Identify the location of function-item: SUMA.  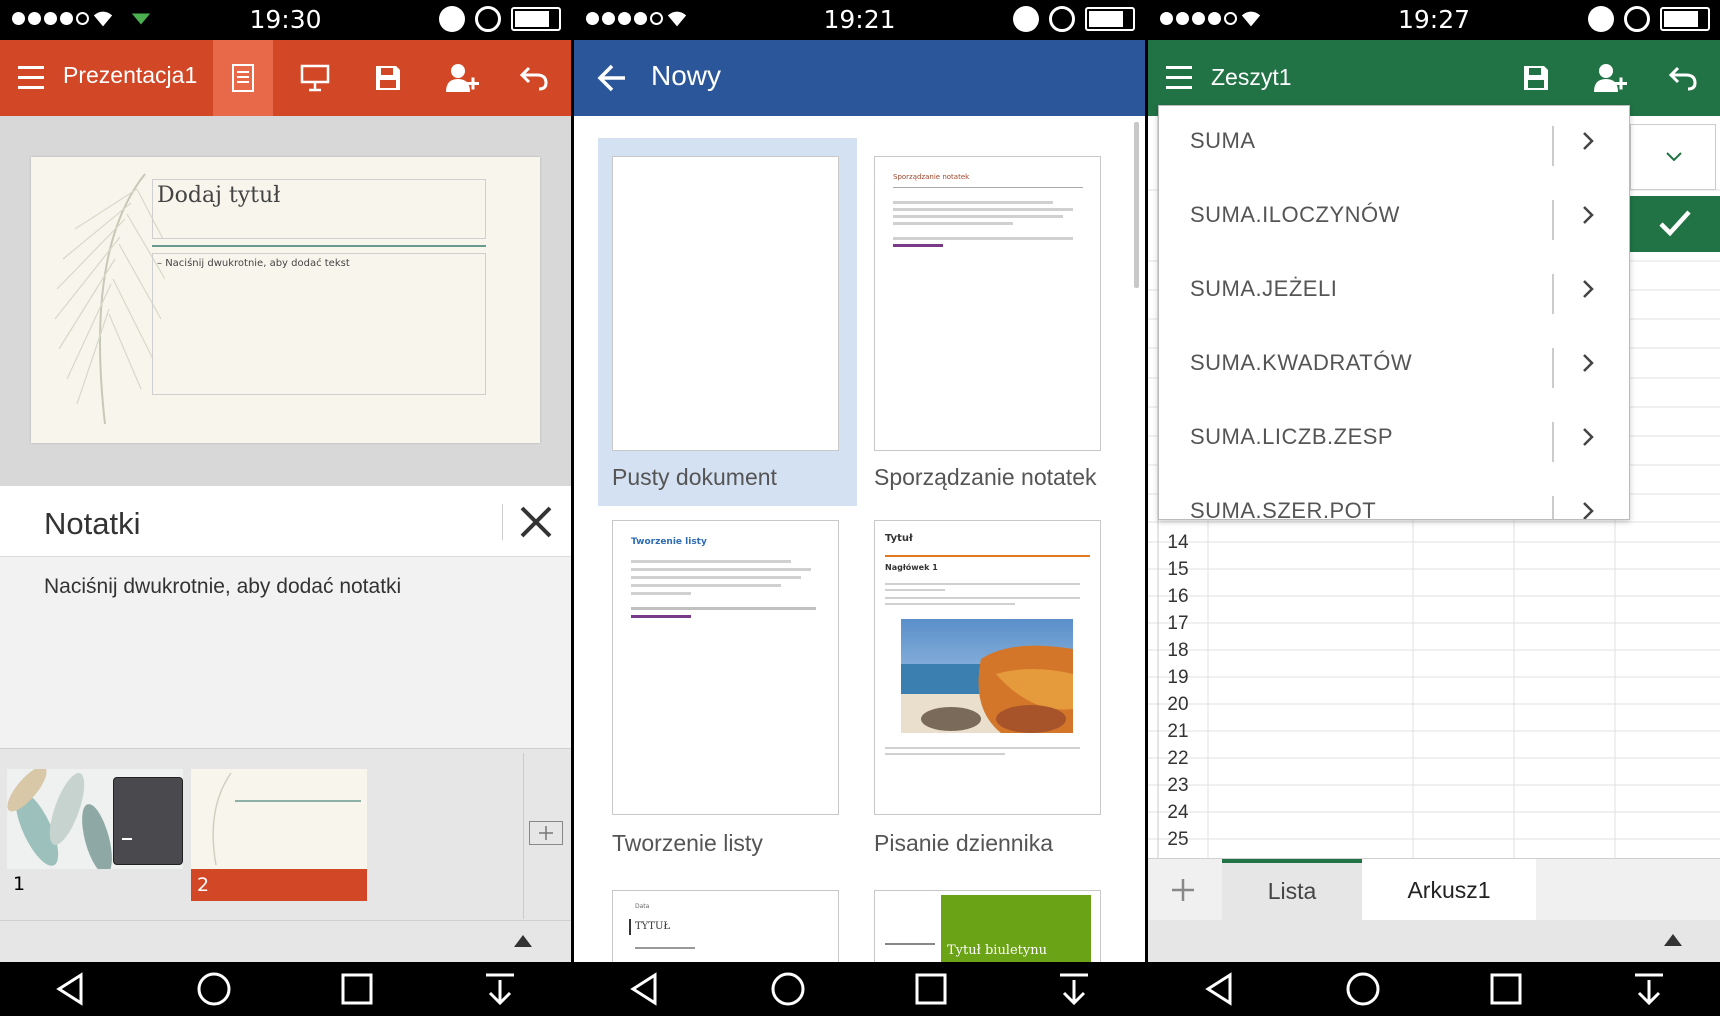
(1394, 143).